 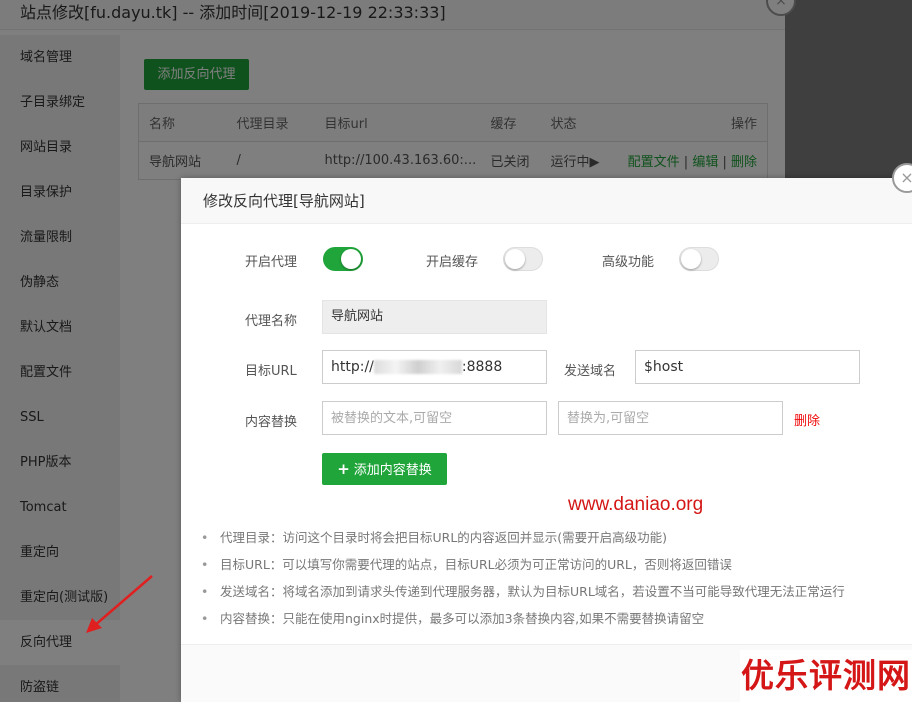 I want to click on proxy-name-field: 导航网站, so click(x=434, y=317).